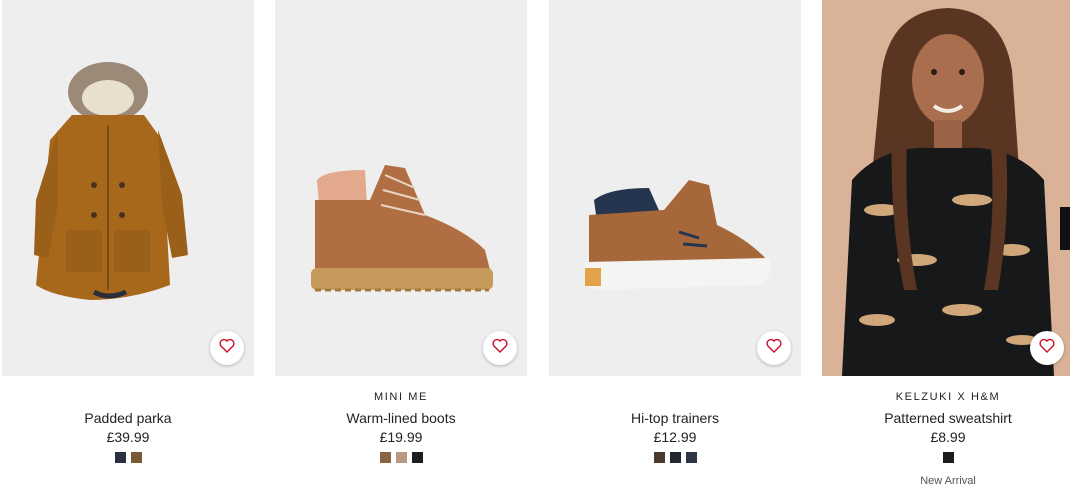  What do you see at coordinates (948, 437) in the screenshot?
I see `product-price: £8.99` at bounding box center [948, 437].